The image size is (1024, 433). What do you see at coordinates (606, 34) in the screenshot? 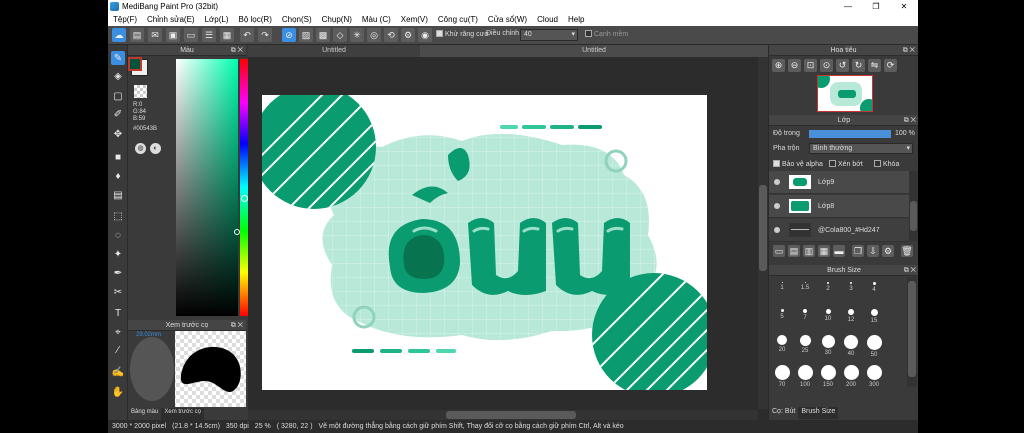
I see `soft-edge-checkbox: Cạnh mềm` at bounding box center [606, 34].